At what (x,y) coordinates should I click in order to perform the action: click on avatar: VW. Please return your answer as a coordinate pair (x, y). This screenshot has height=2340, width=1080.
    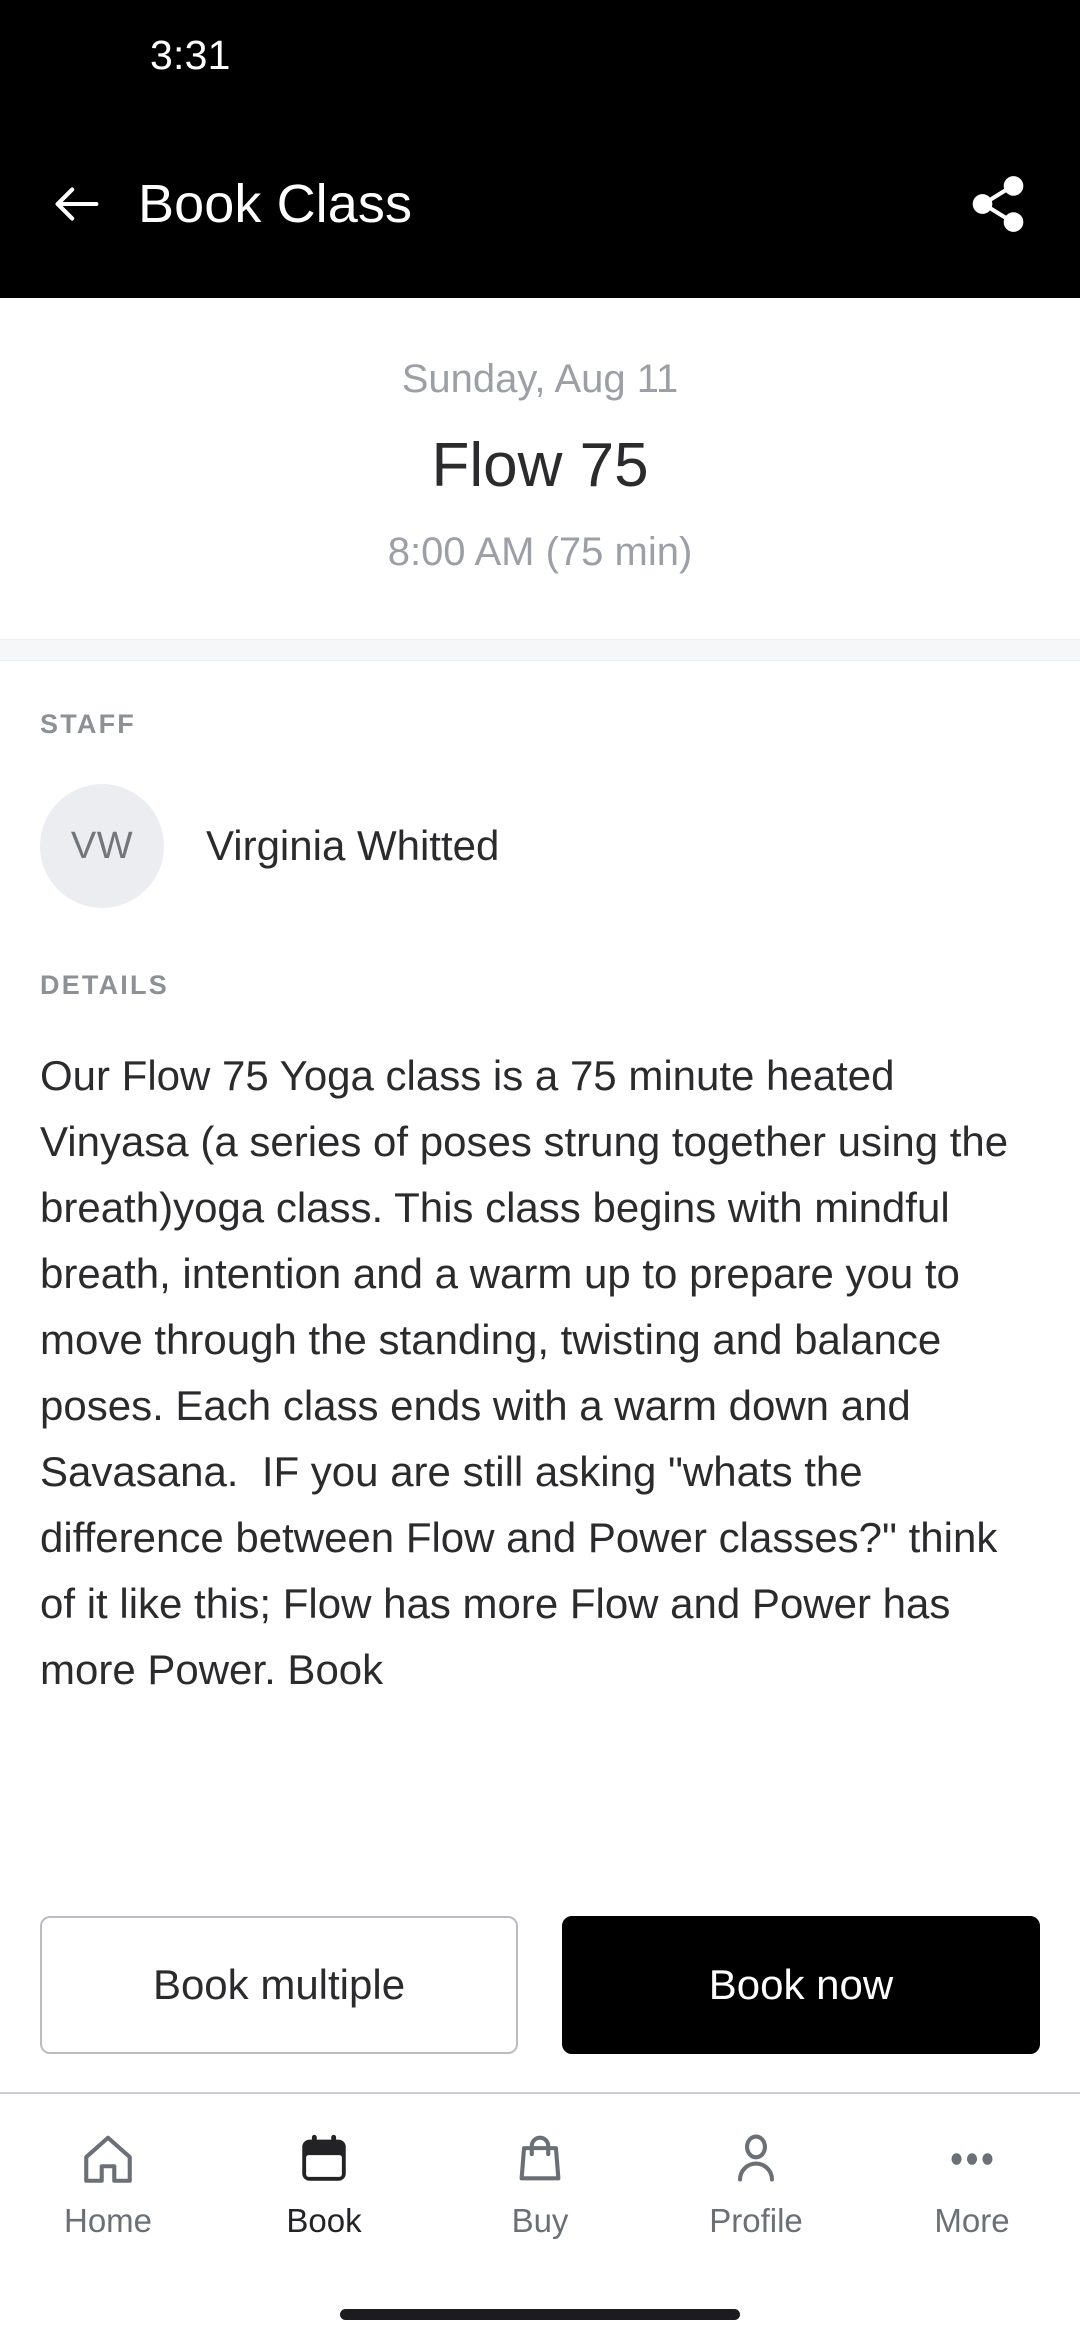
    Looking at the image, I should click on (102, 846).